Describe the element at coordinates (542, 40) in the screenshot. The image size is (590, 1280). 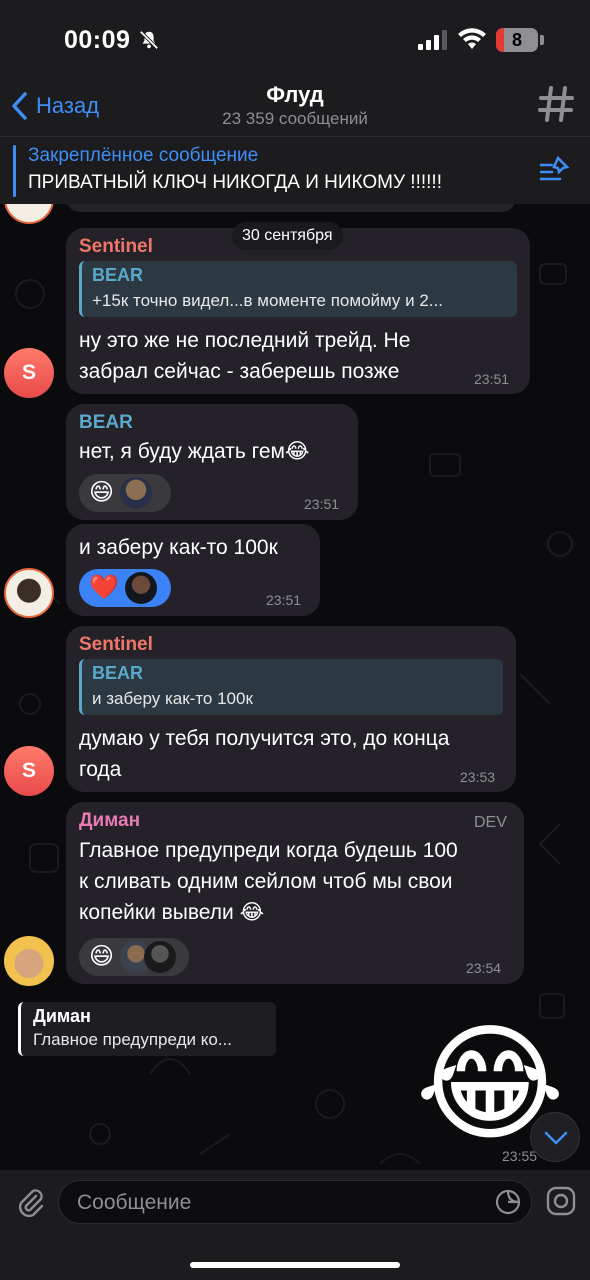
I see `battery-tip` at that location.